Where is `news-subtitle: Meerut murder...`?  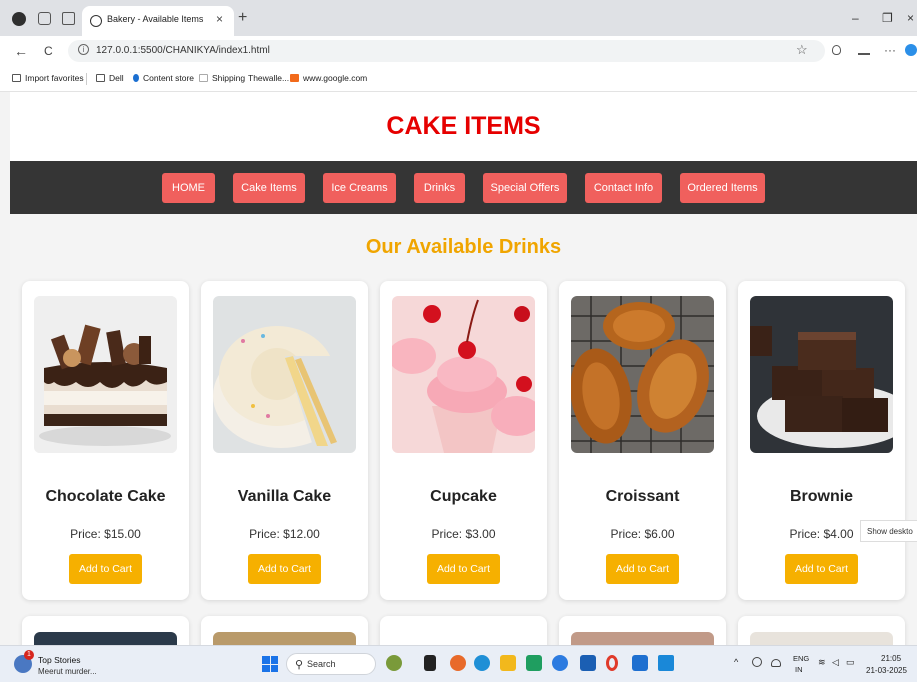
news-subtitle: Meerut murder... is located at coordinates (67, 671).